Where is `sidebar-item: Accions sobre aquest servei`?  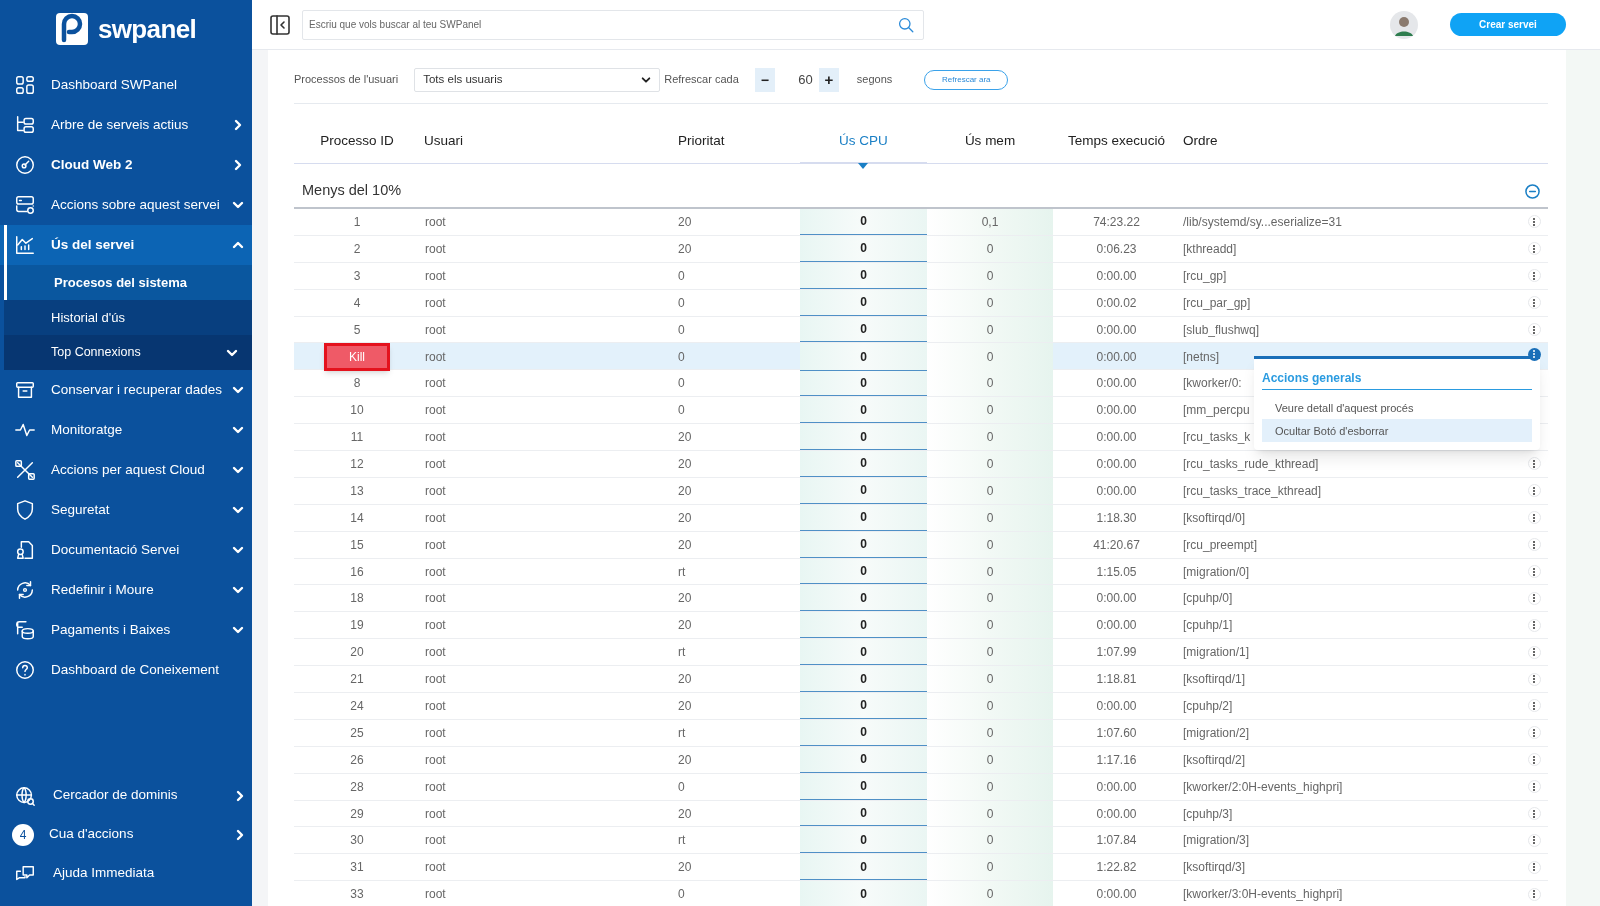 sidebar-item: Accions sobre aquest servei is located at coordinates (126, 205).